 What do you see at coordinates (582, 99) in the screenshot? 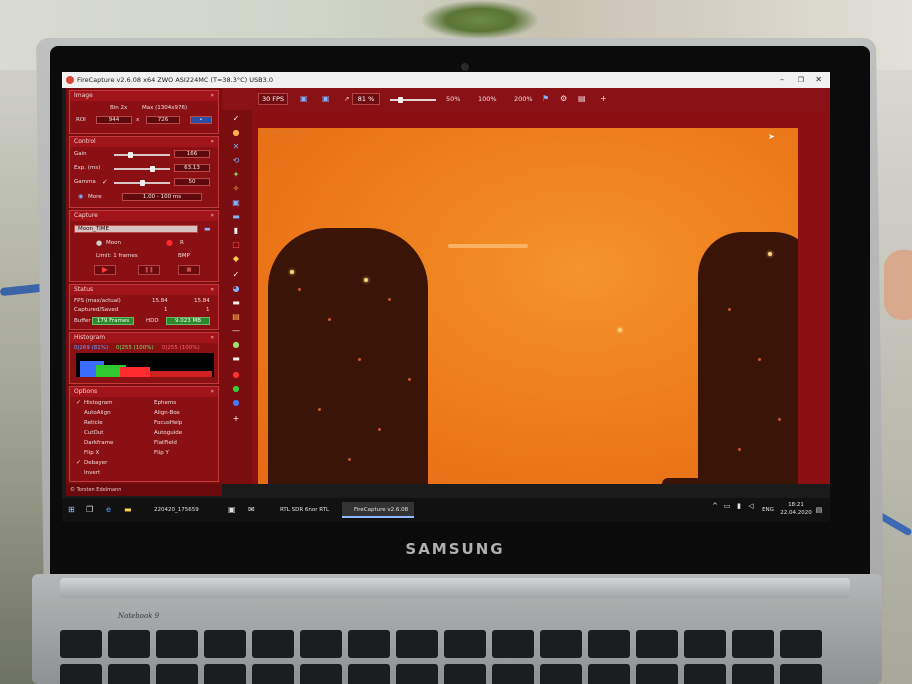
I see `console-icon: ▤` at bounding box center [582, 99].